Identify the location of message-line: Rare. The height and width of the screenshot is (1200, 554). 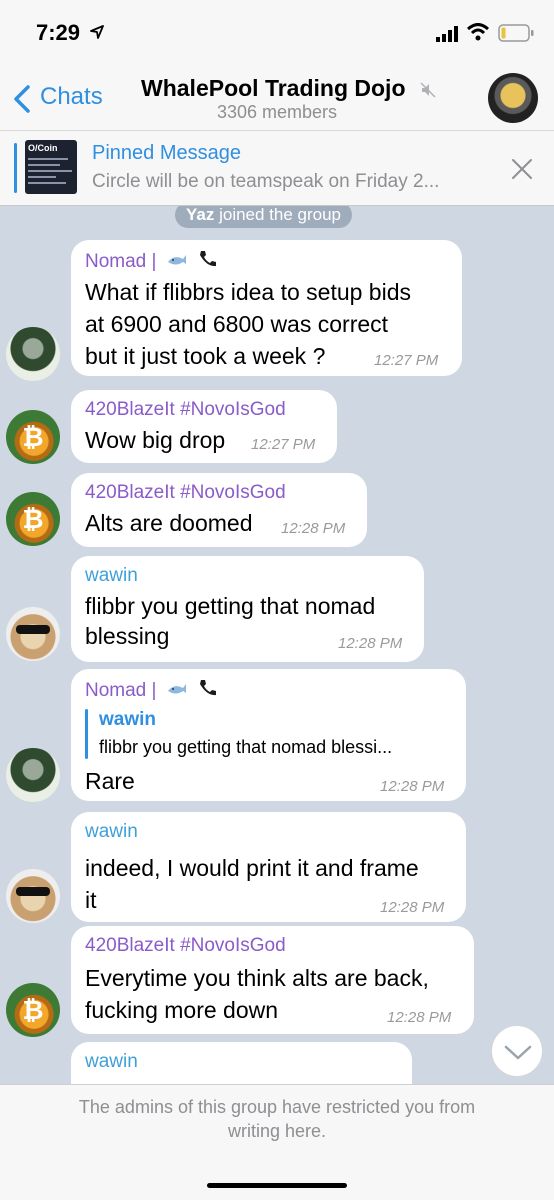
(110, 781).